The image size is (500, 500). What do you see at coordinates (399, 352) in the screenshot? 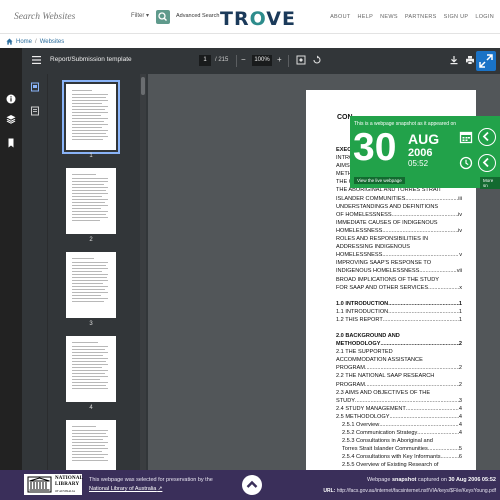
I see `toc-entry: 2.1 THE SUPPORTED` at bounding box center [399, 352].